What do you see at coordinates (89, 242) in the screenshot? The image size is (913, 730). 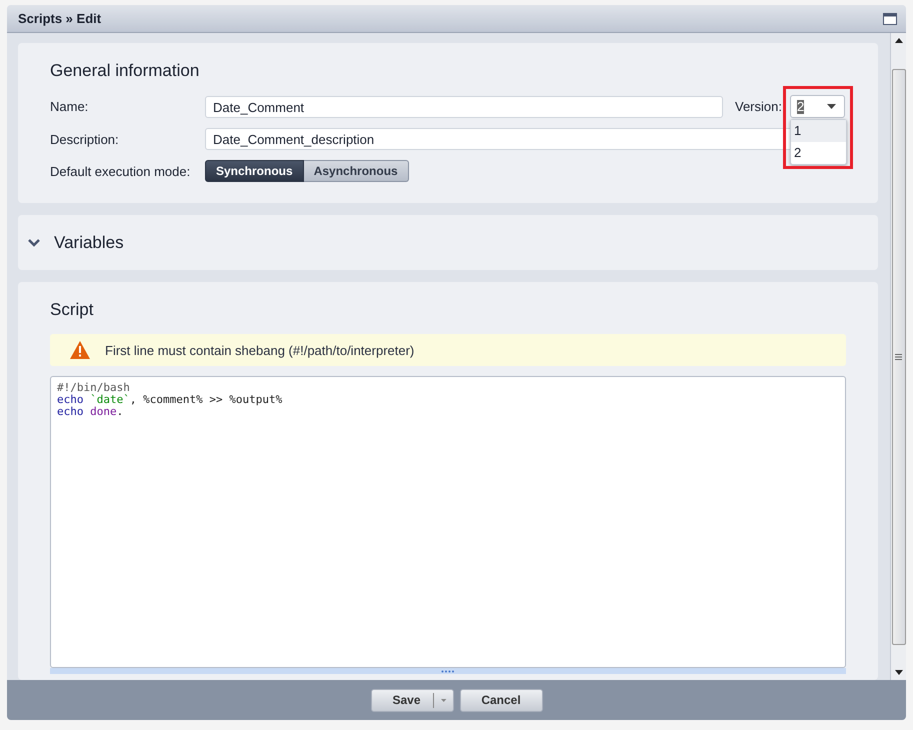 I see `section-heading: Variables` at bounding box center [89, 242].